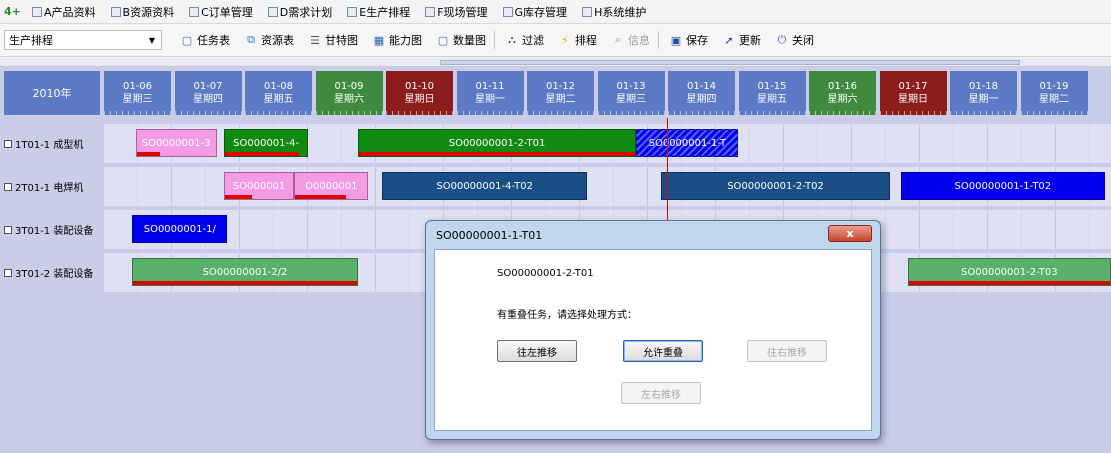  I want to click on task-label: SO00000001-1-T02, so click(1003, 186).